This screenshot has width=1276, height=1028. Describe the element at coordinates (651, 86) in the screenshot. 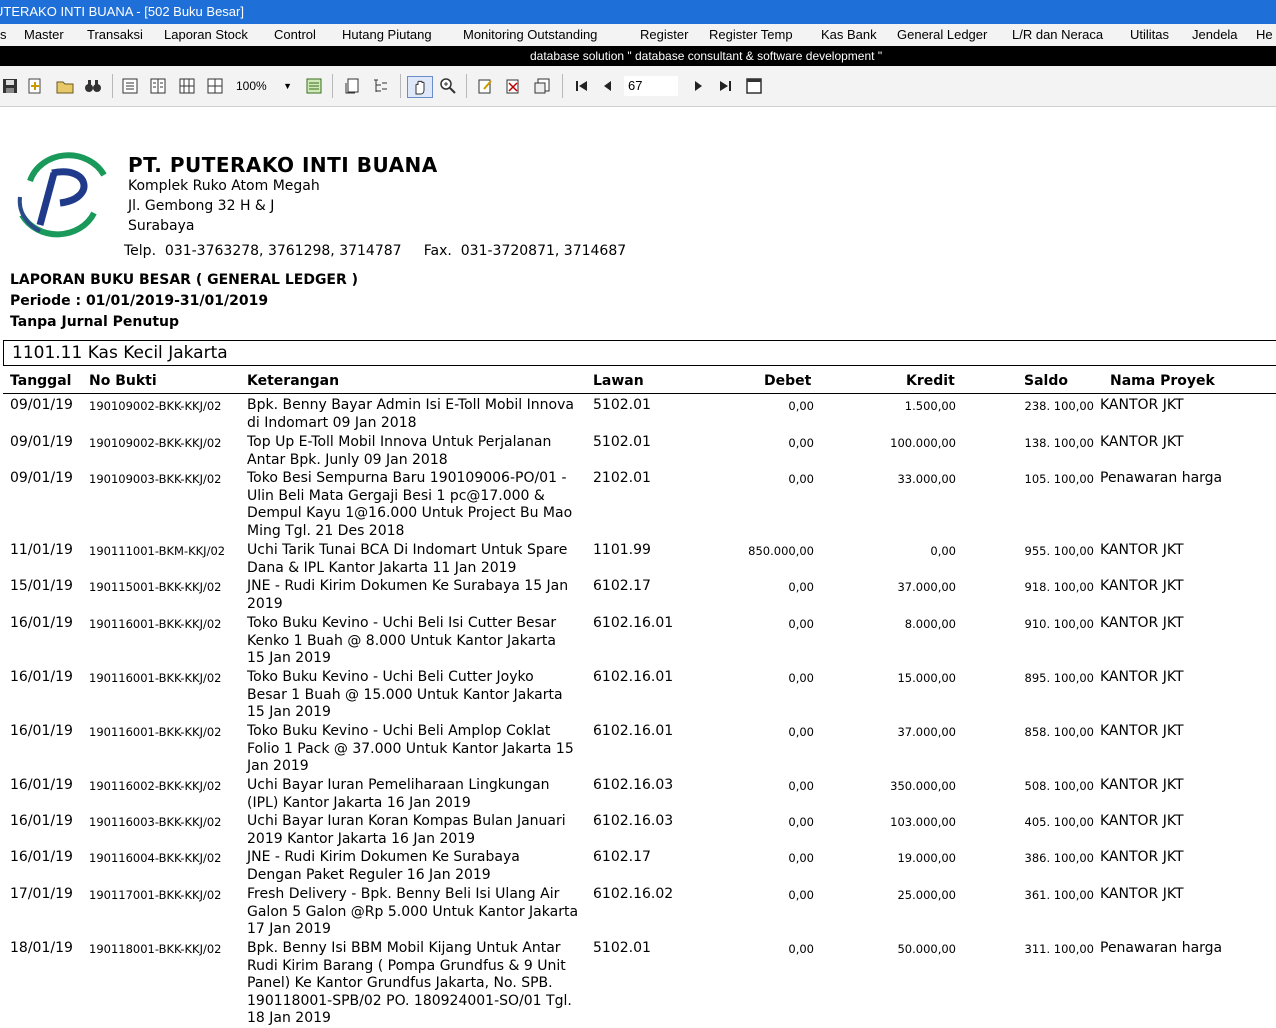

I see `page-number-input: 67` at that location.